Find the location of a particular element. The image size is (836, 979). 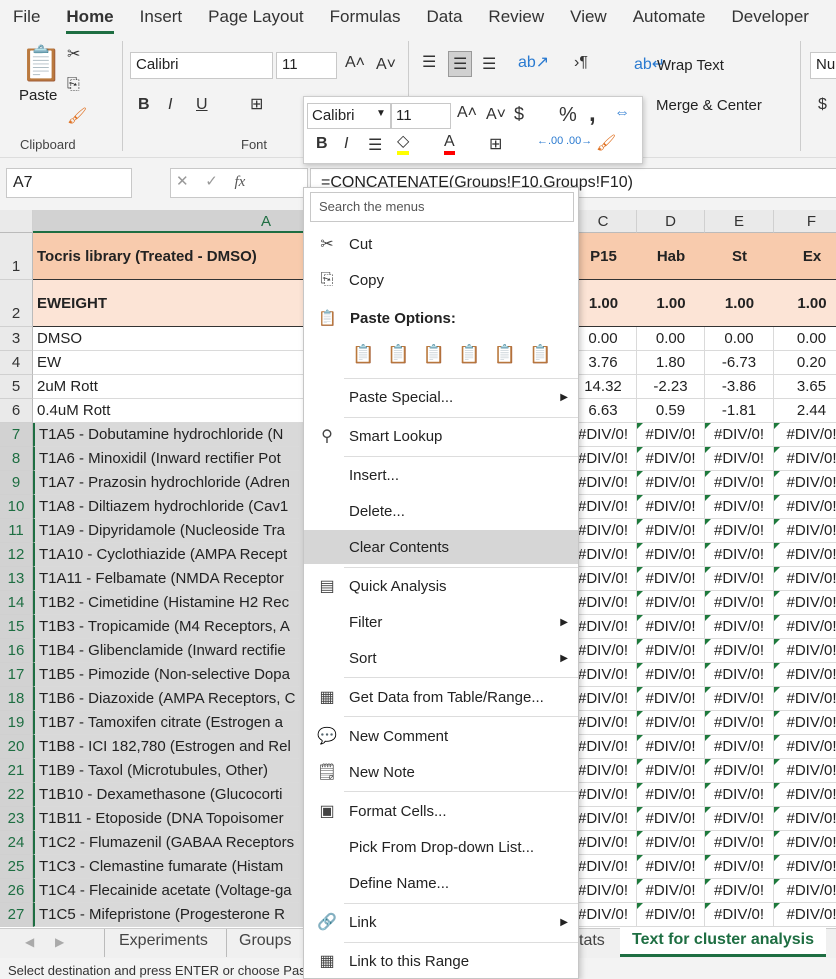

decrease-font-icon: A˅ is located at coordinates (496, 115).